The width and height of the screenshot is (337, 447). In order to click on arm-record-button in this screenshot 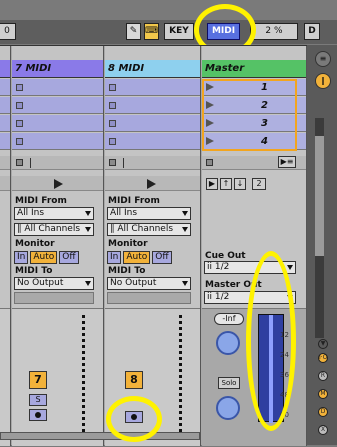, I will do `click(38, 415)`.